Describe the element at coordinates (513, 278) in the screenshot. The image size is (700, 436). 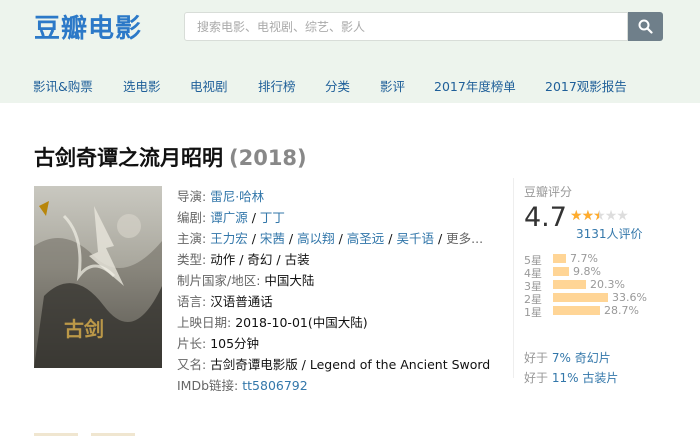
I see `rating-divider` at that location.